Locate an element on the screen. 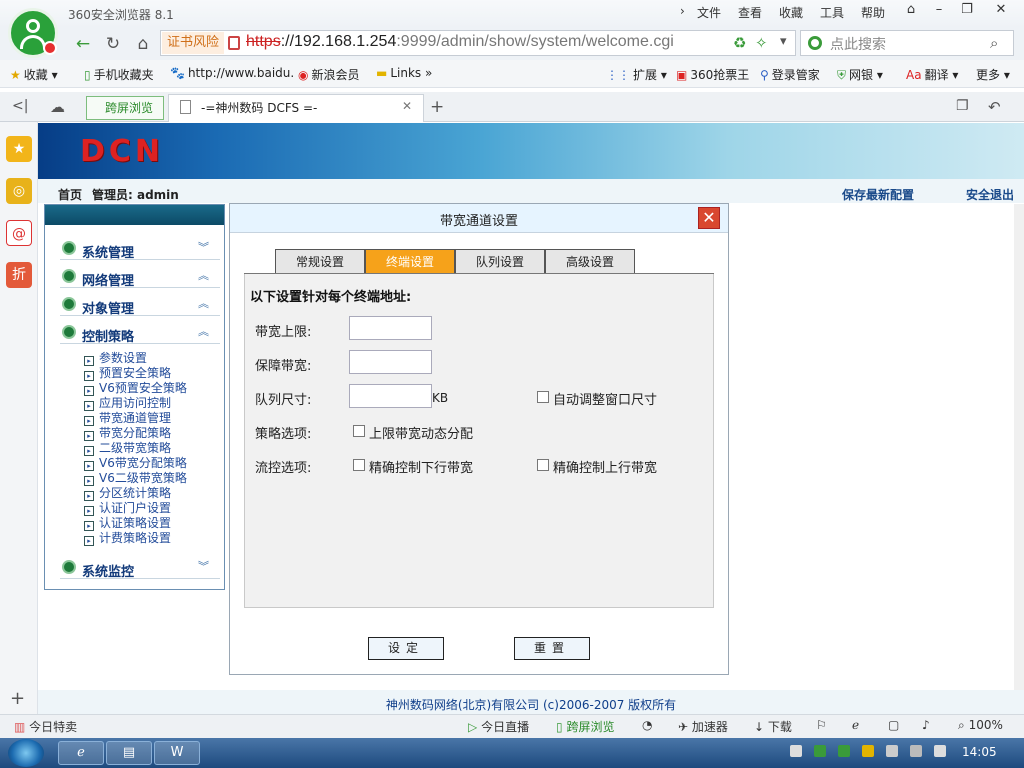  shield-icon: ◔ is located at coordinates (647, 725).